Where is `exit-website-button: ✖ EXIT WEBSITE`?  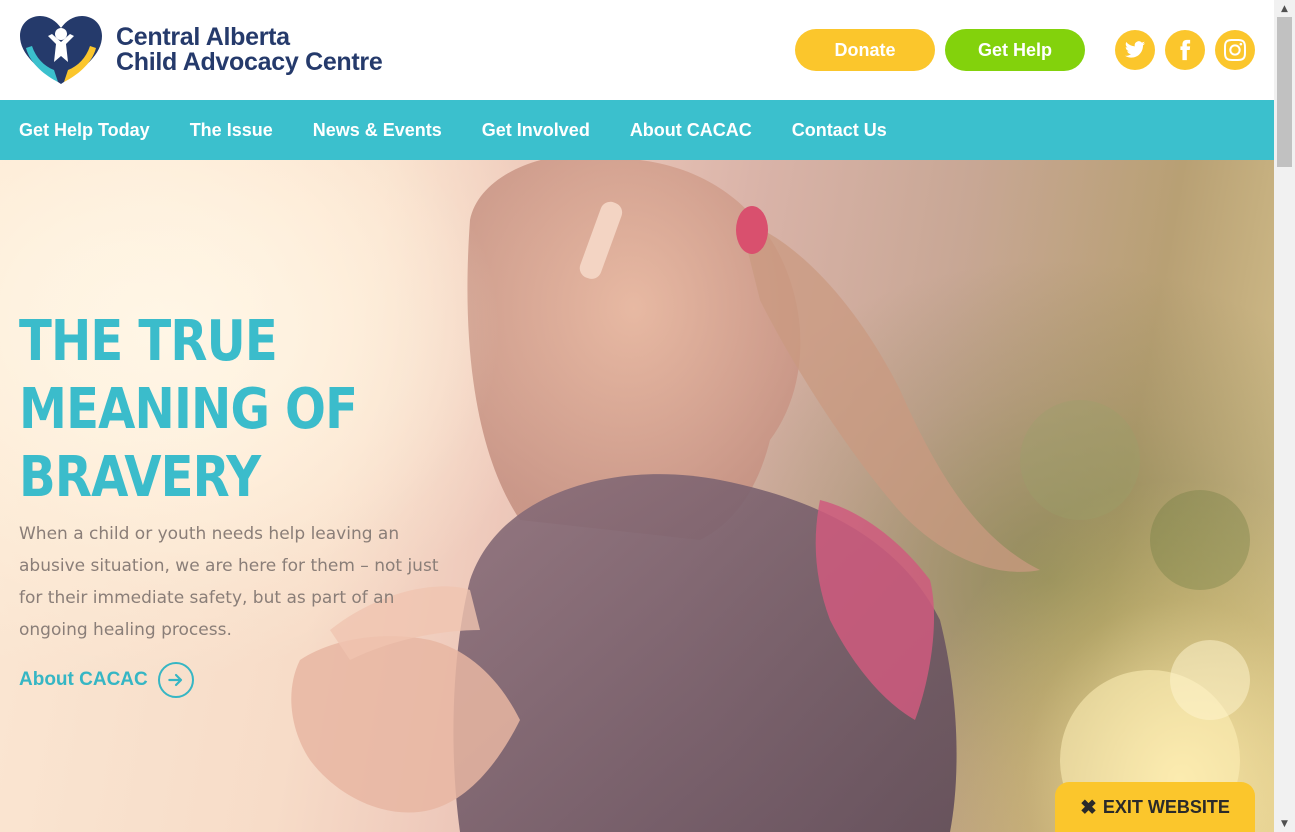
exit-website-button: ✖ EXIT WEBSITE is located at coordinates (1155, 807).